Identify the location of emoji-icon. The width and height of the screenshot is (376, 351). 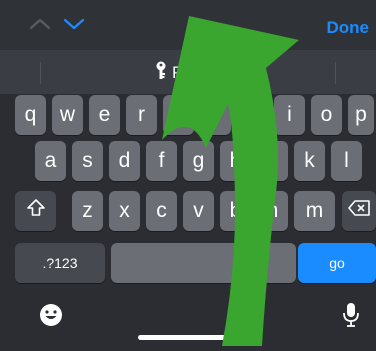
(51, 317).